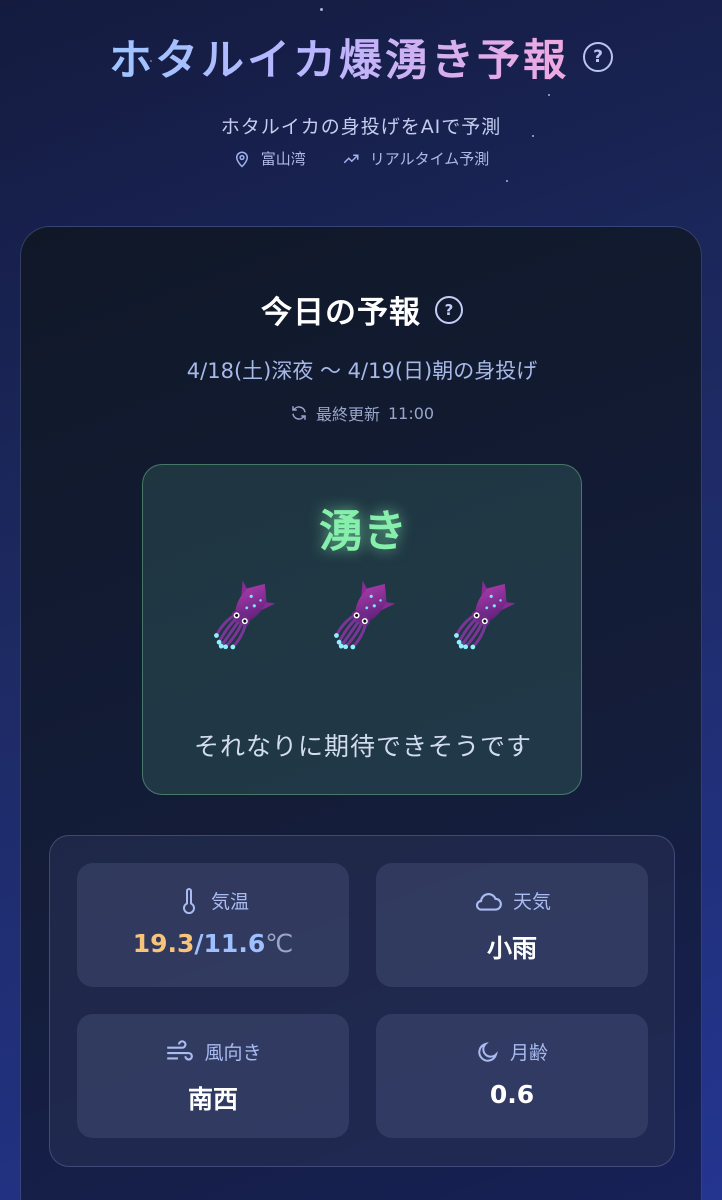  I want to click on weather-value: 小雨, so click(511, 948).